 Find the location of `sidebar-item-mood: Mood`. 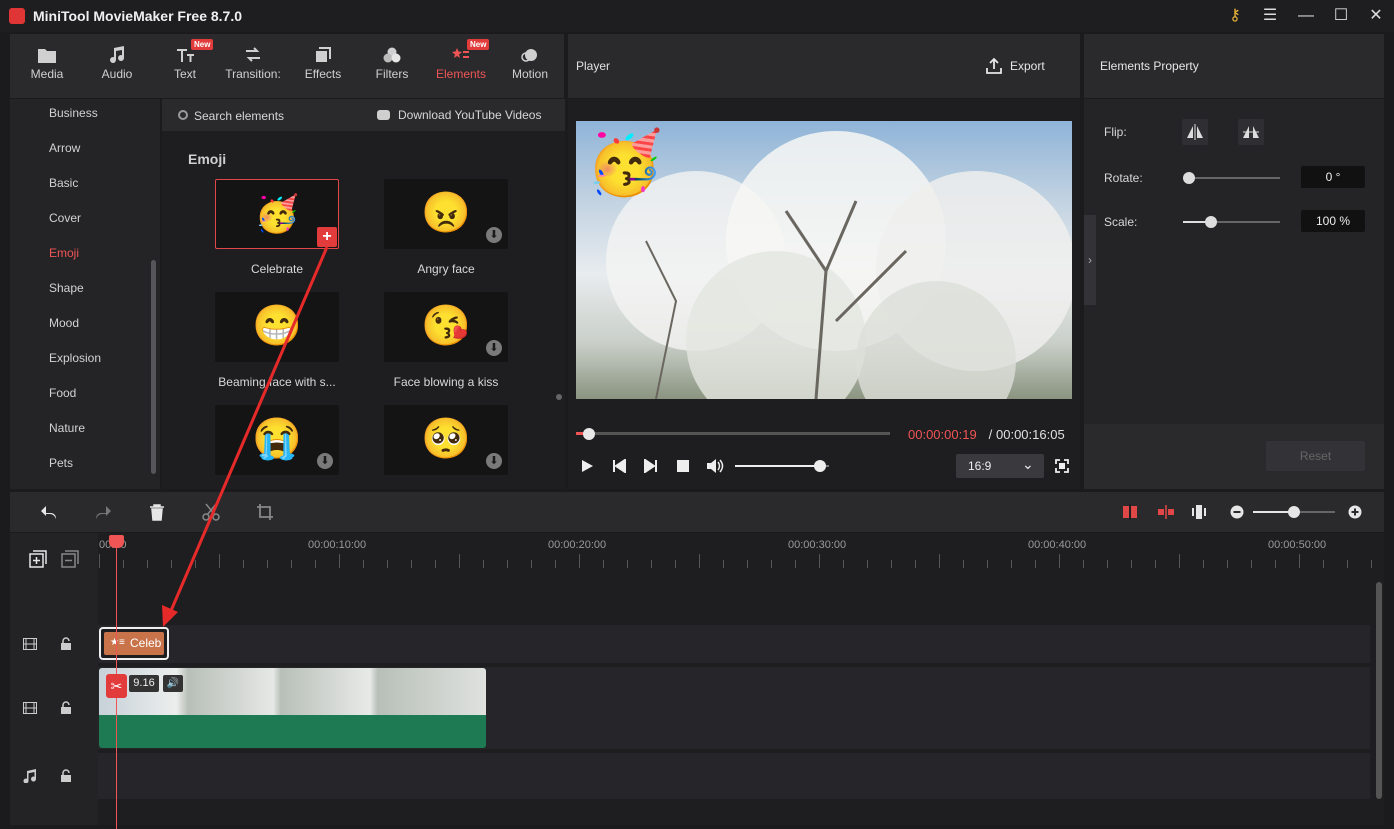

sidebar-item-mood: Mood is located at coordinates (64, 323).